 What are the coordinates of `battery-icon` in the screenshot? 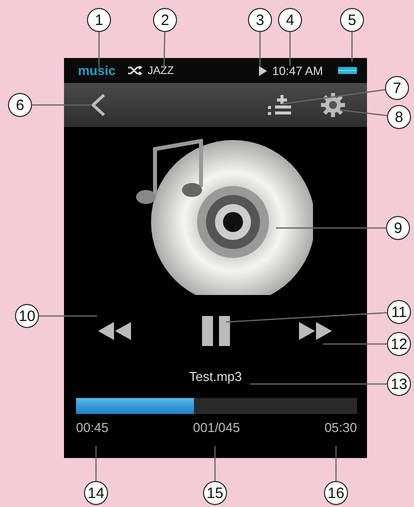 It's located at (347, 70).